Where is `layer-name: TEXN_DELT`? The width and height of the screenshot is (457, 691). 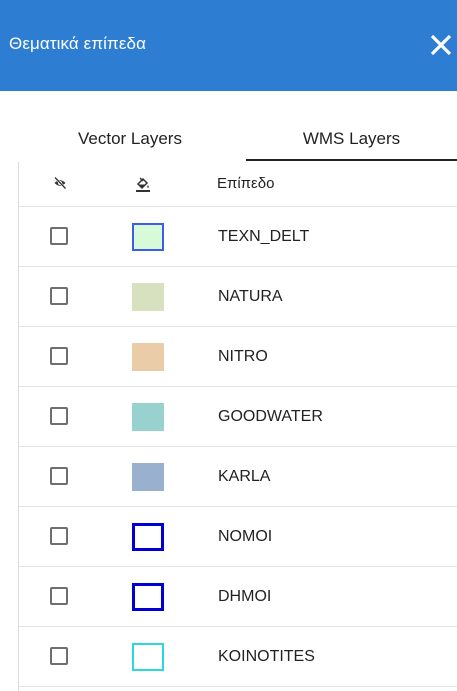
layer-name: TEXN_DELT is located at coordinates (264, 236).